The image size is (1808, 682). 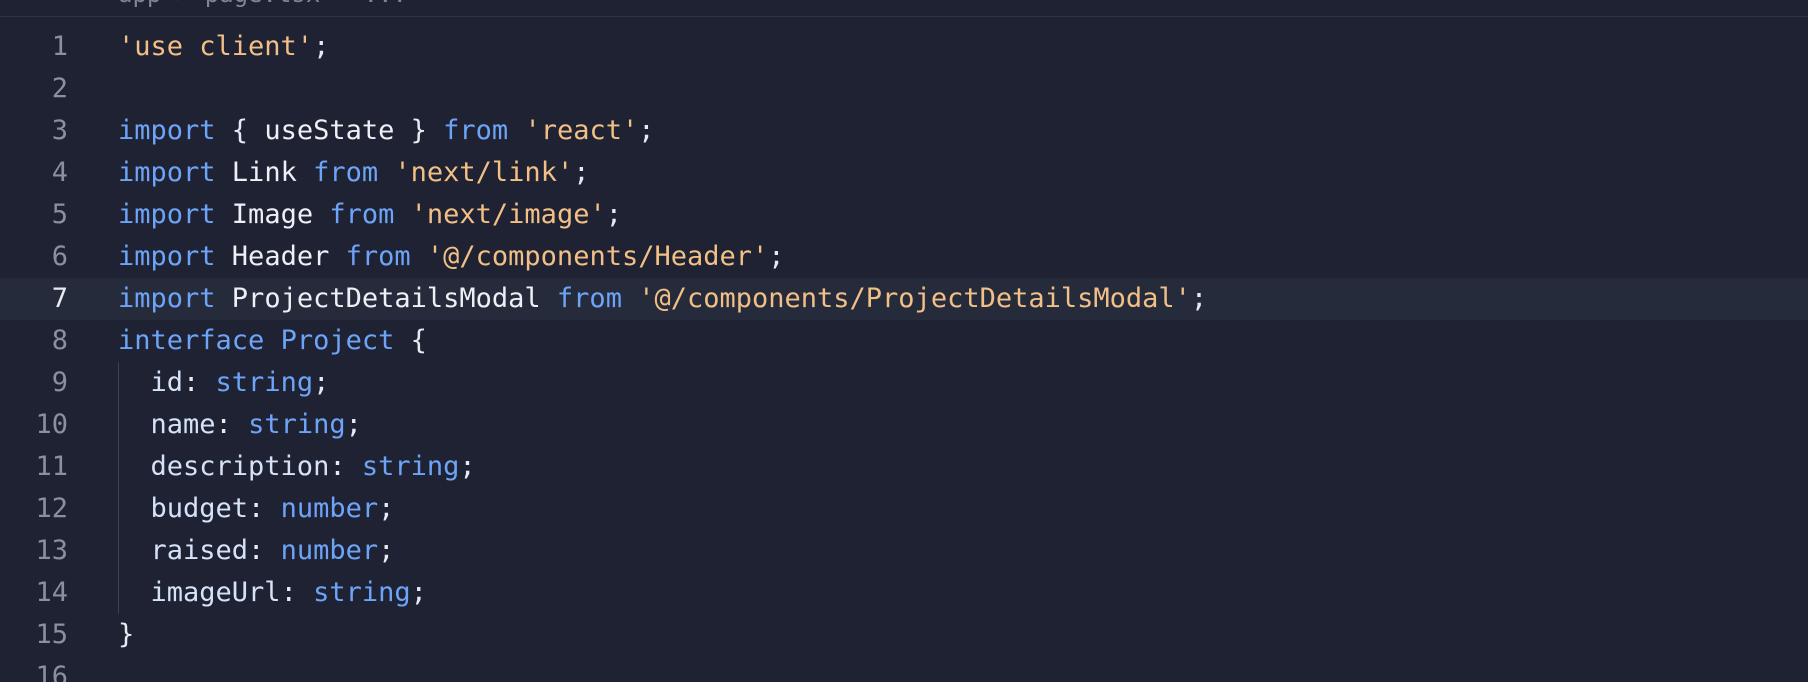 What do you see at coordinates (51, 592) in the screenshot?
I see `line-number: 14` at bounding box center [51, 592].